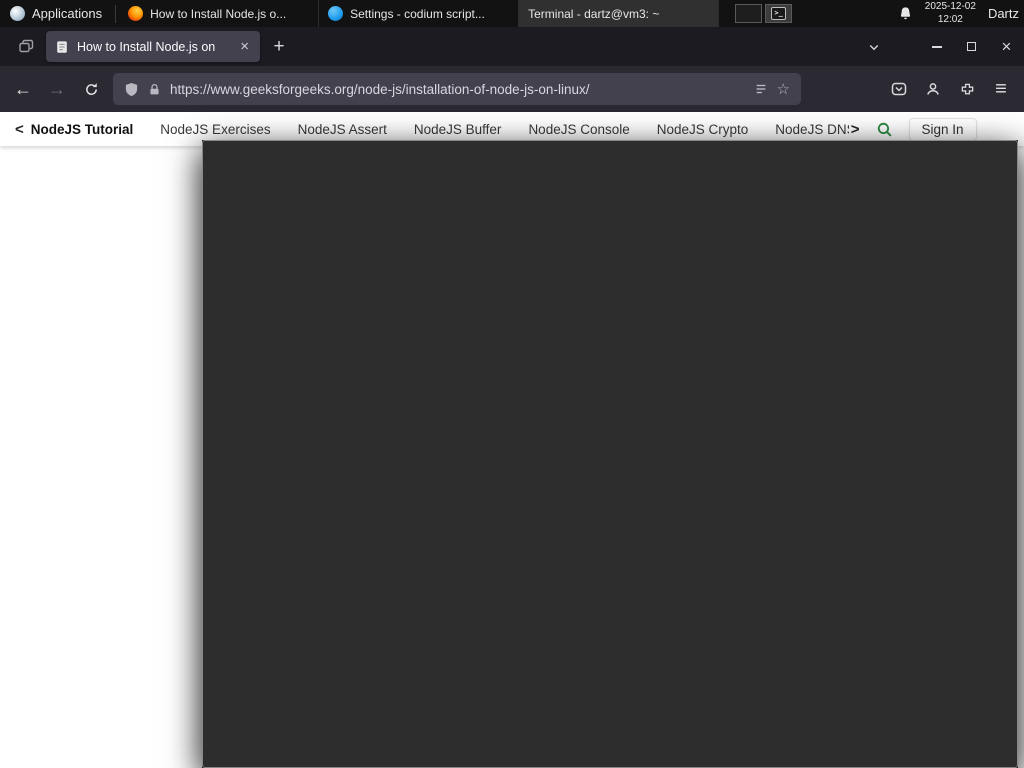 This screenshot has width=1024, height=768. I want to click on reload-button, so click(91, 89).